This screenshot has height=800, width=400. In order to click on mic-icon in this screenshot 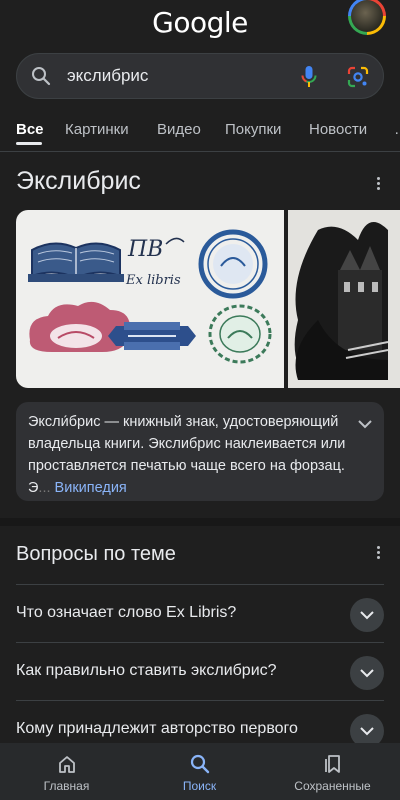, I will do `click(309, 79)`.